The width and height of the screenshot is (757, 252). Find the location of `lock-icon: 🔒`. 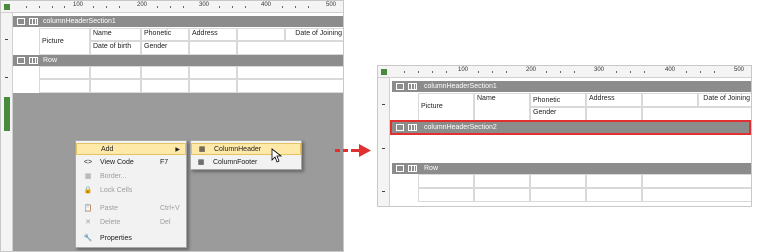

lock-icon: 🔒 is located at coordinates (88, 190).